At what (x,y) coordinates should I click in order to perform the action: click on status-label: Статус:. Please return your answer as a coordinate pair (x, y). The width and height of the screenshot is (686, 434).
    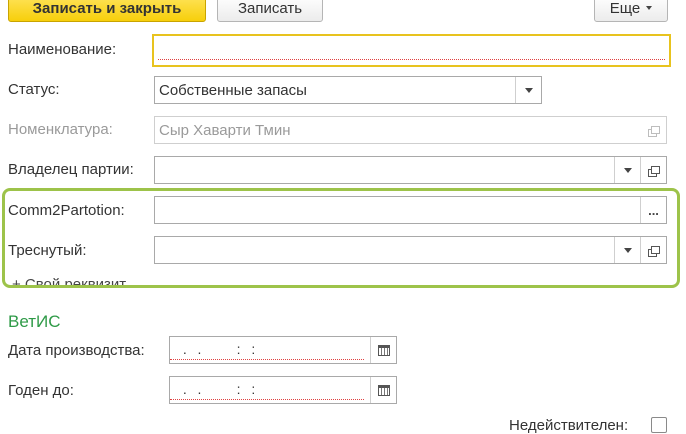
    Looking at the image, I should click on (34, 89).